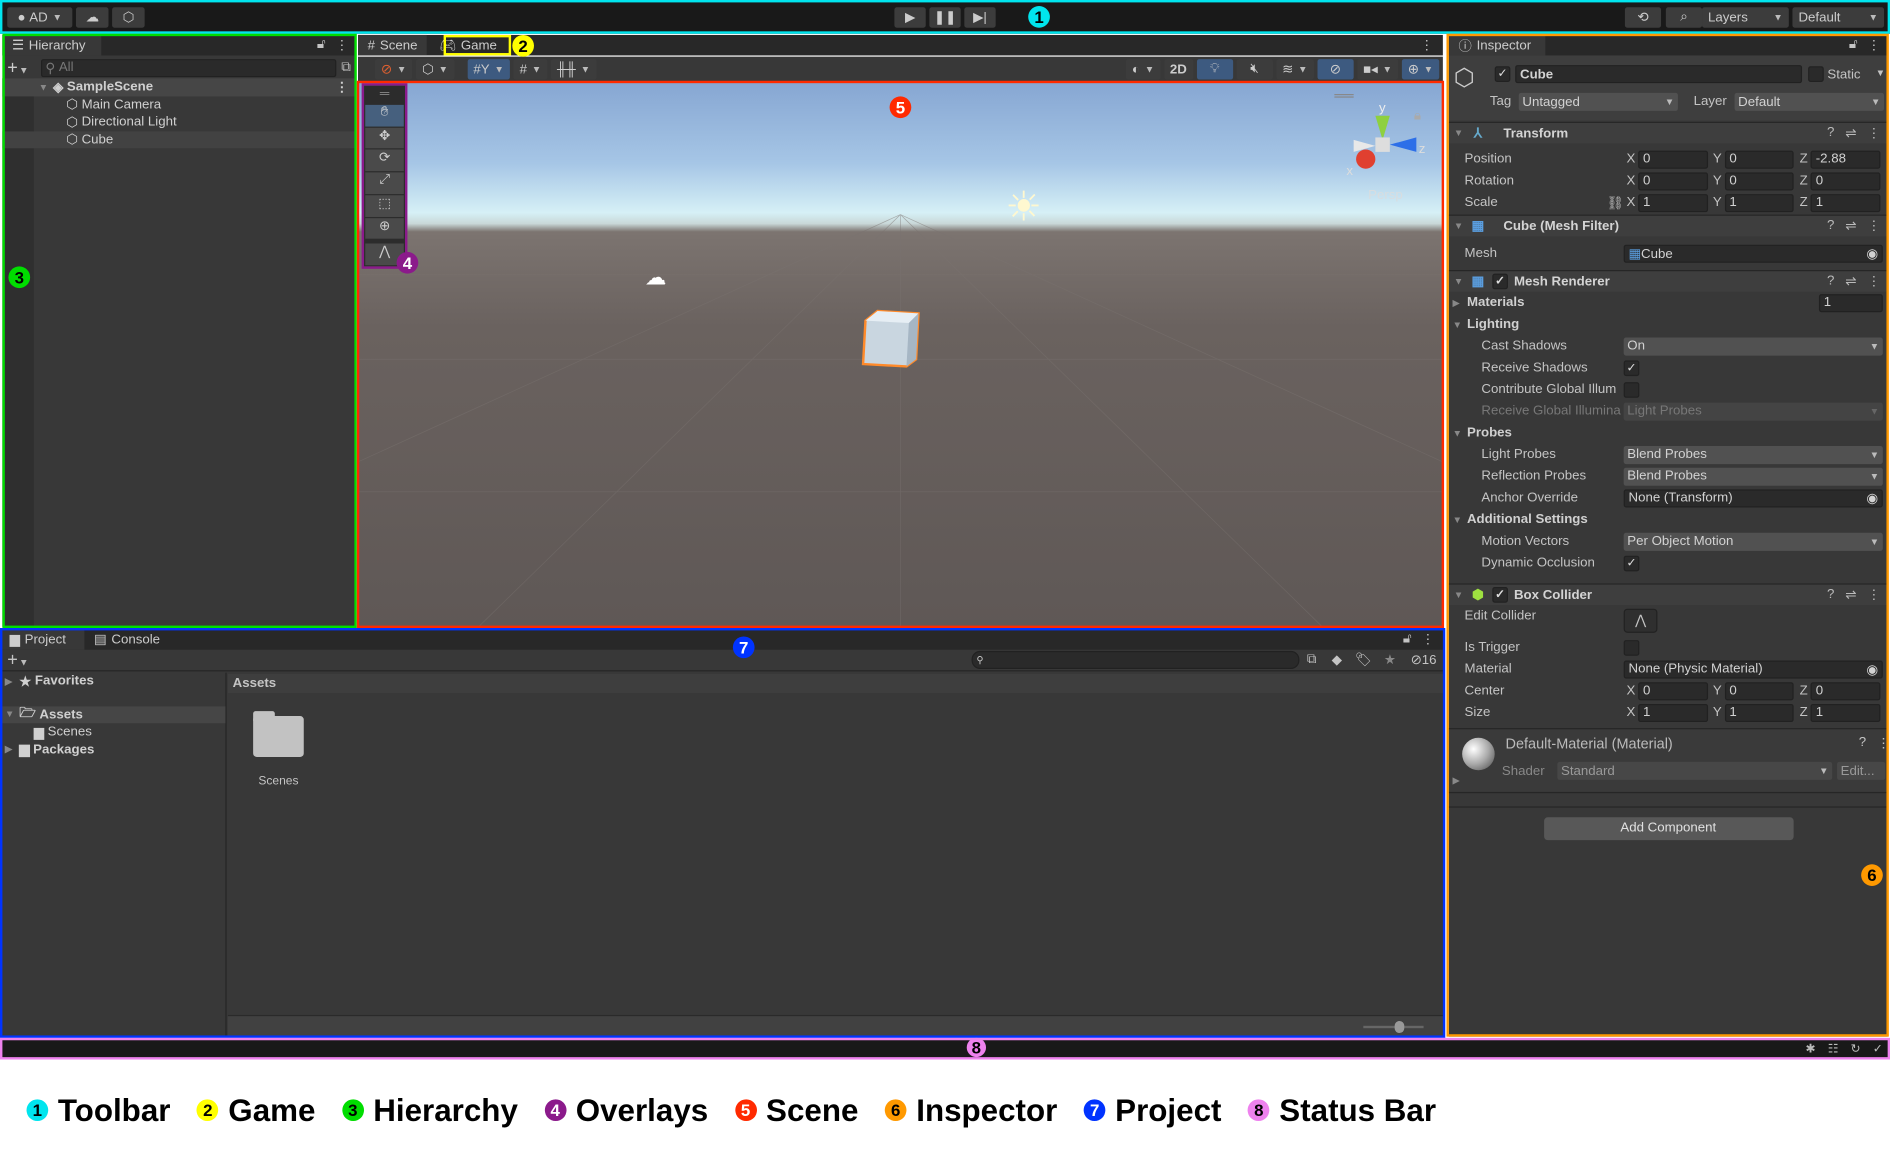  I want to click on debug-icon: ✱, so click(1811, 1048).